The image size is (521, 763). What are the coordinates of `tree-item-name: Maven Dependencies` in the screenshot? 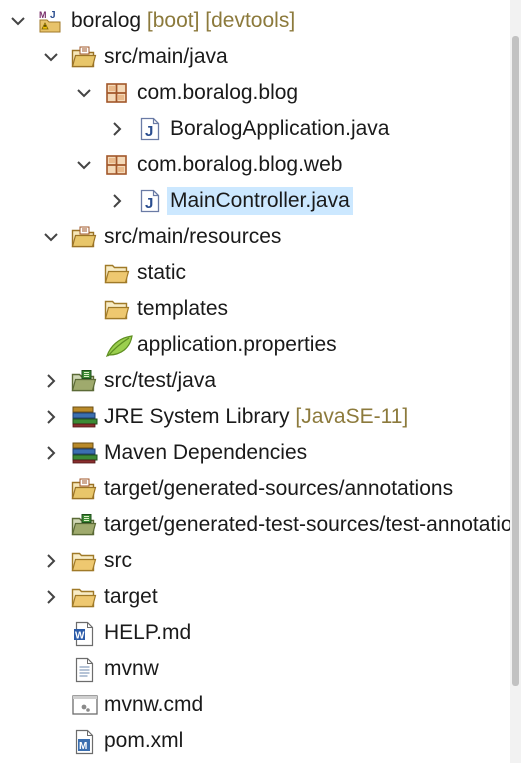 It's located at (206, 452).